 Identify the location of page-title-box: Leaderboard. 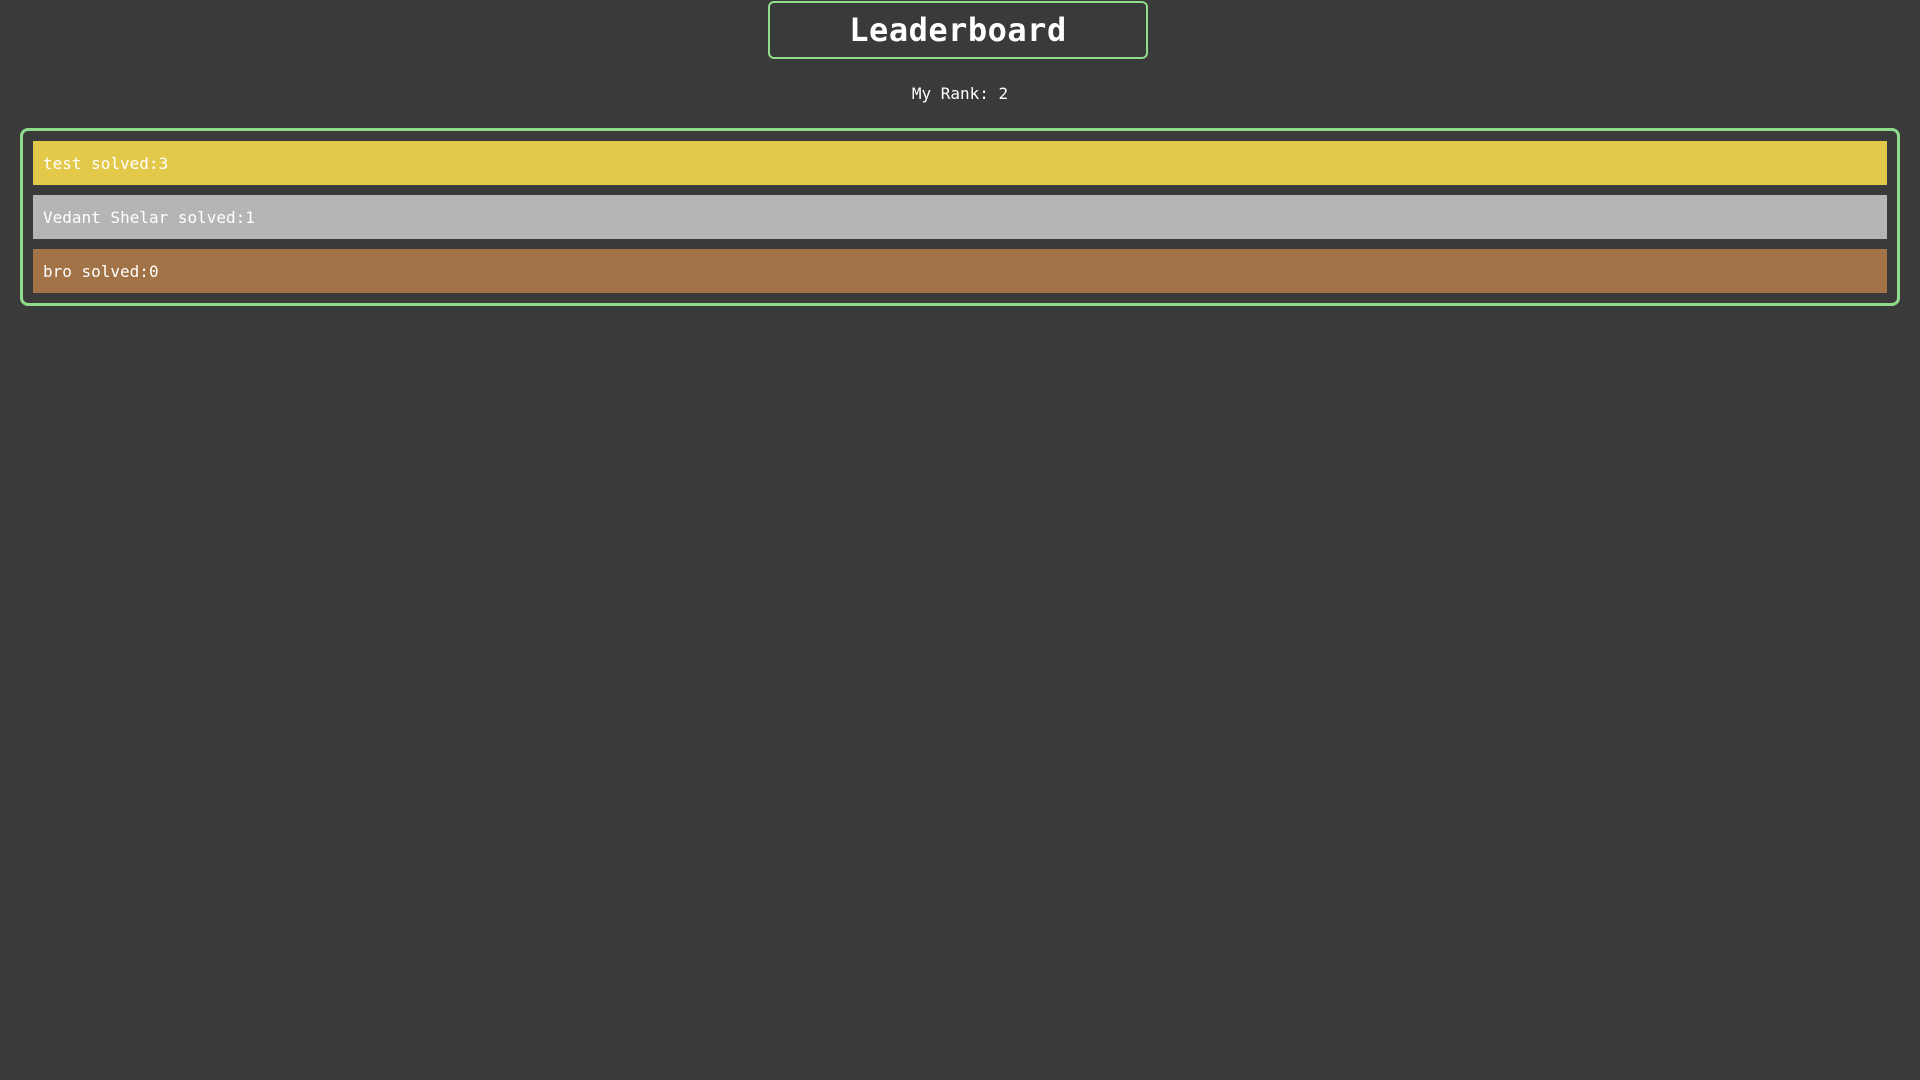
(958, 30).